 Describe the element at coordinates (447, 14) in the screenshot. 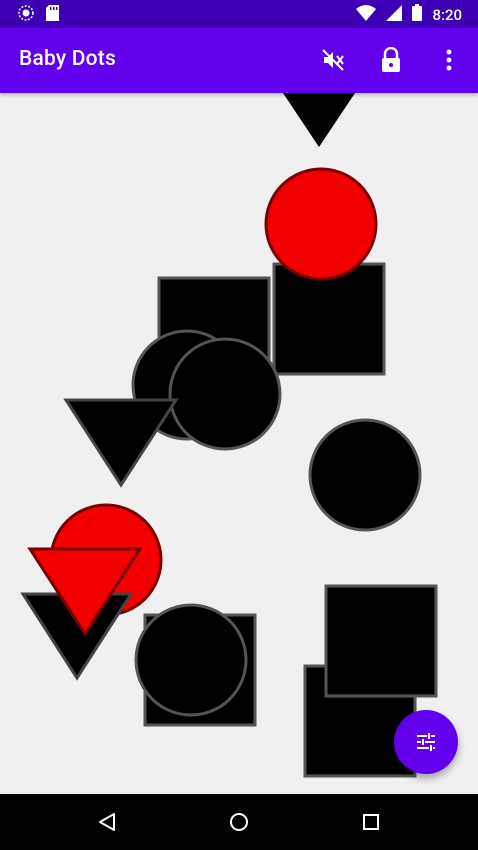

I see `clock: 8:20` at that location.